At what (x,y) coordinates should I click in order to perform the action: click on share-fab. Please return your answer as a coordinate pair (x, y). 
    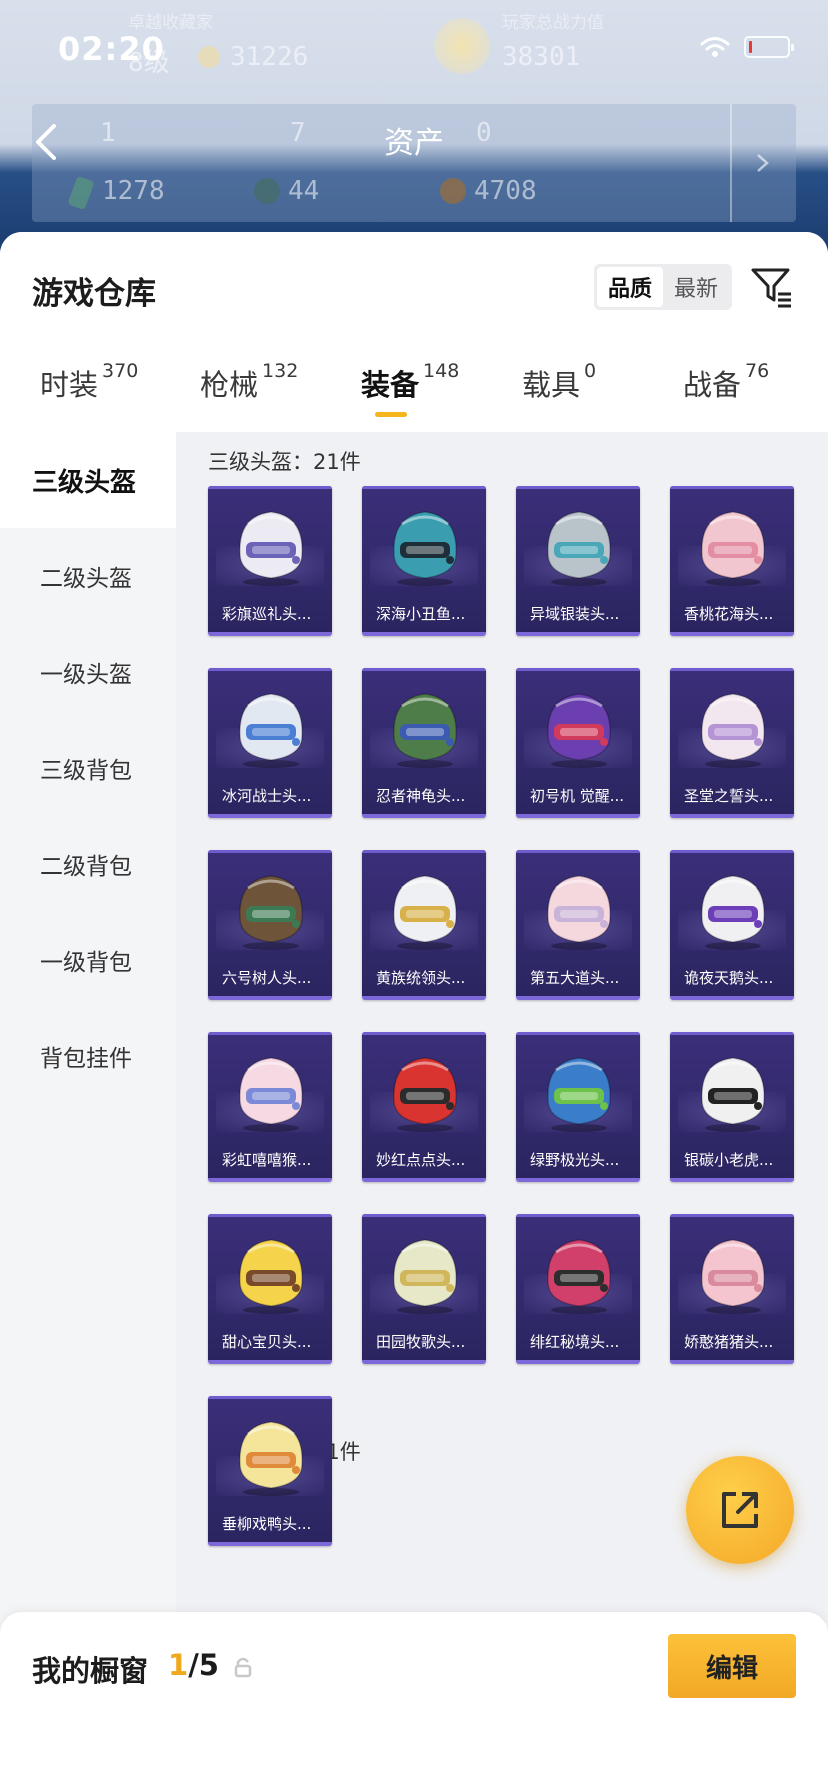
    Looking at the image, I should click on (740, 1510).